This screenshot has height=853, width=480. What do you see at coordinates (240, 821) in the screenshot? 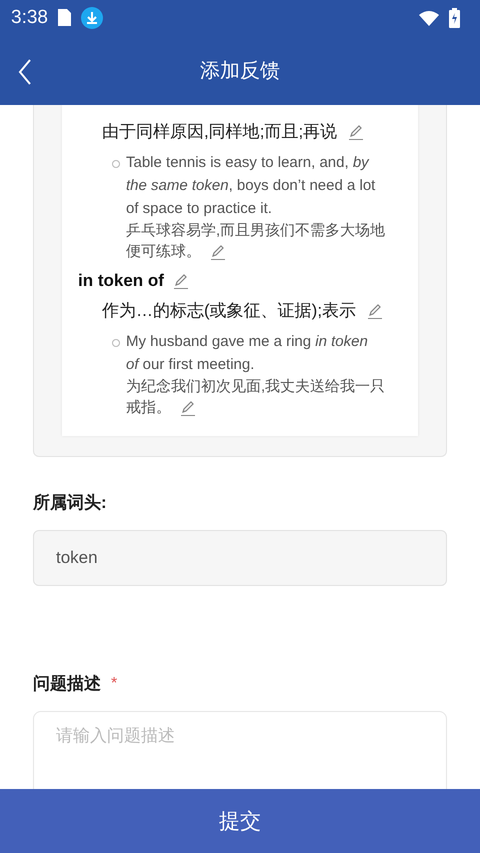
I see `submit-button: 提交` at bounding box center [240, 821].